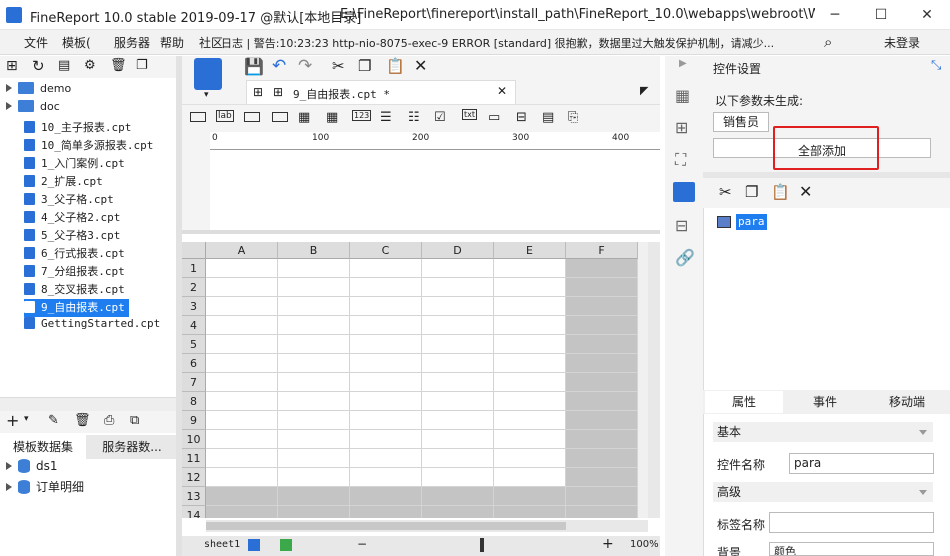 Image resolution: width=950 pixels, height=556 pixels. Describe the element at coordinates (211, 42) in the screenshot. I see `menu-community: 社区` at that location.